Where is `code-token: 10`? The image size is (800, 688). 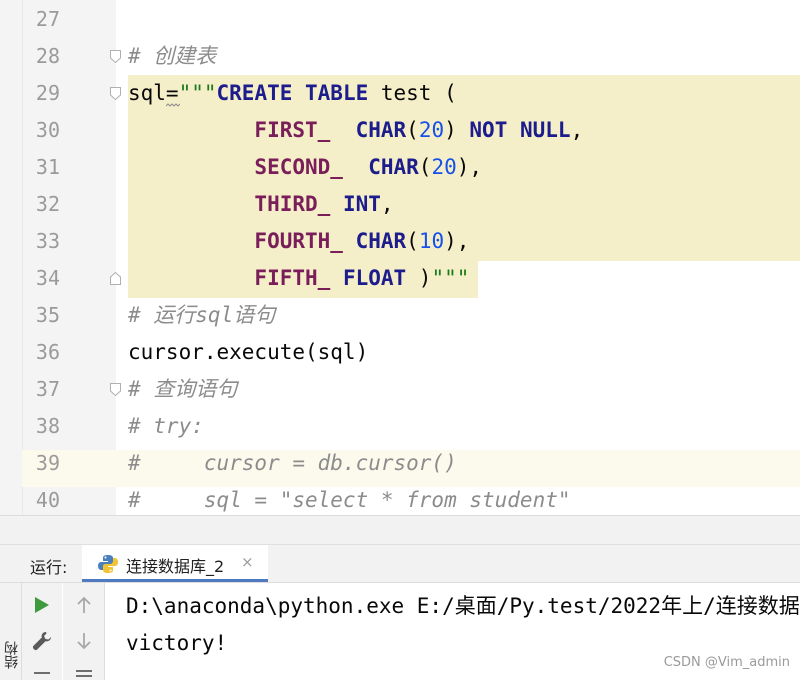
code-token: 10 is located at coordinates (431, 241).